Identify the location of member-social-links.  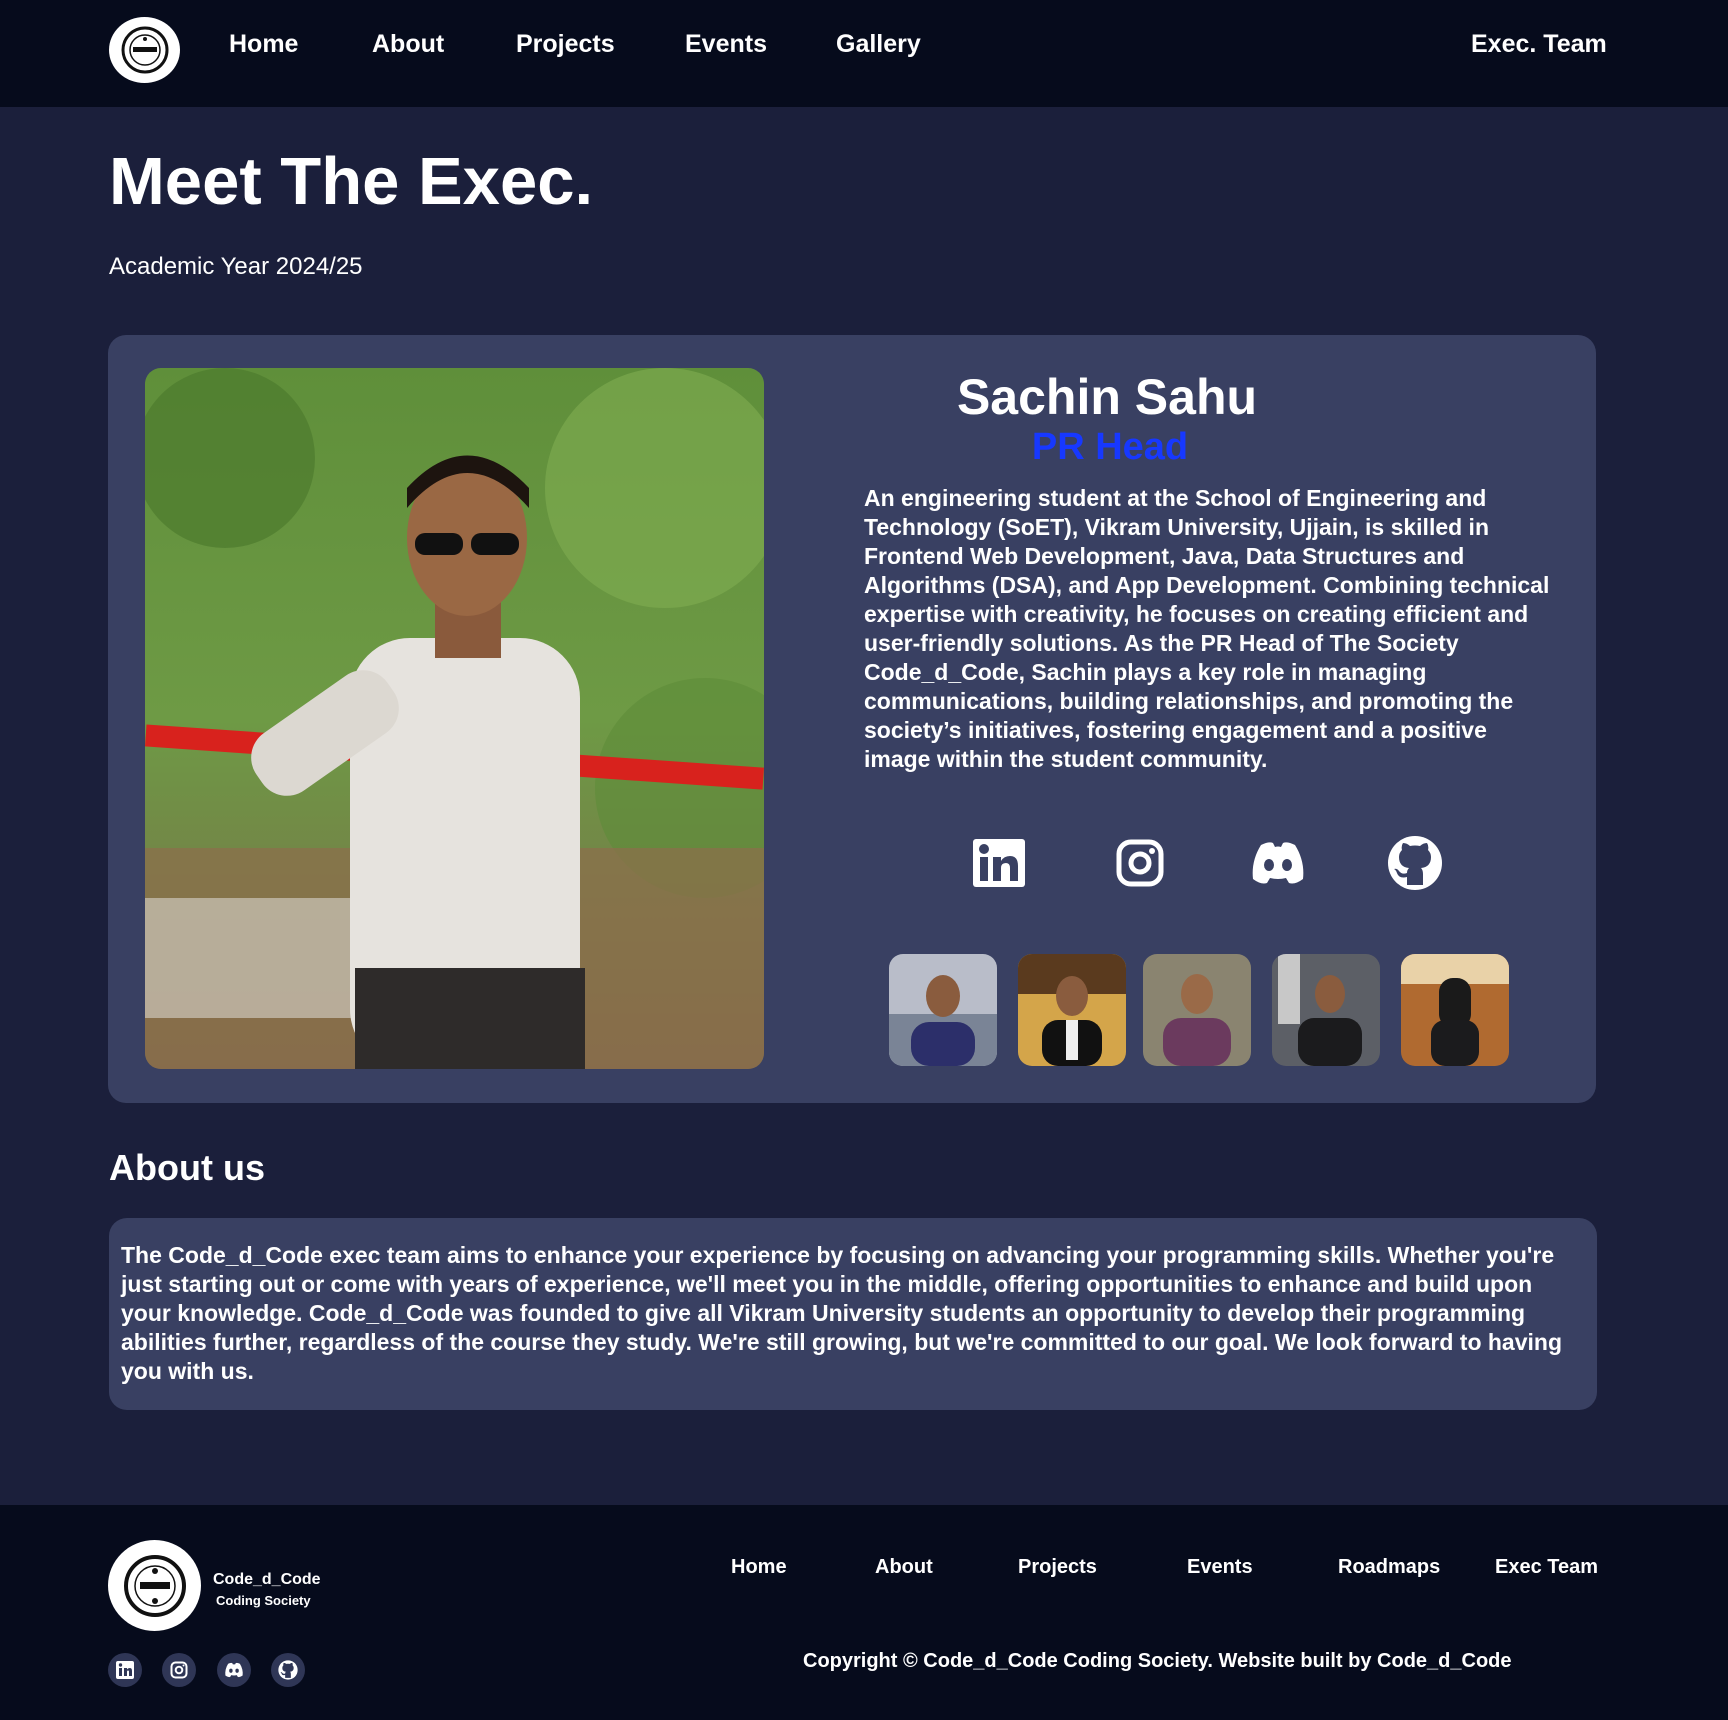
(1270, 864).